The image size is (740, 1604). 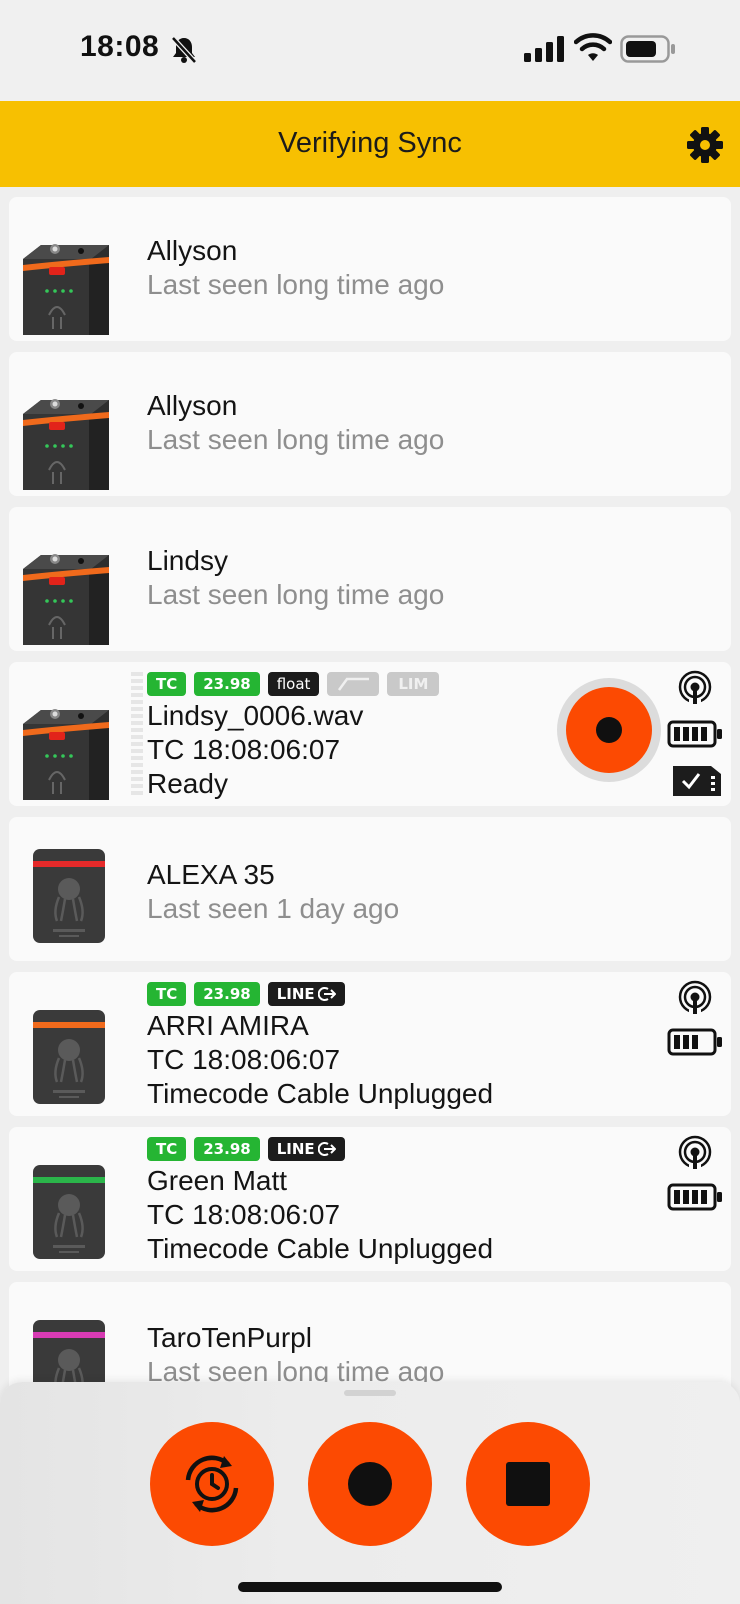 I want to click on device-state: Ready, so click(x=187, y=783).